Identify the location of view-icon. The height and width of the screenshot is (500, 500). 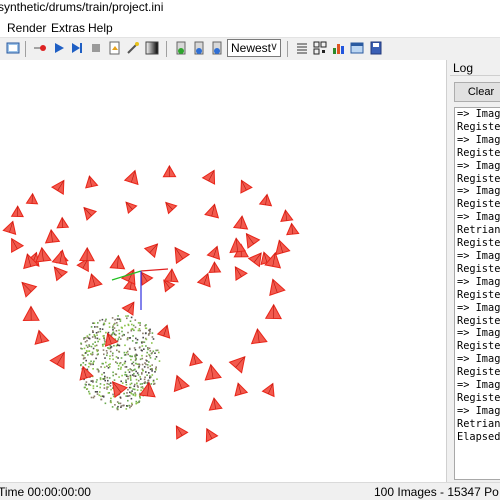
(13, 48).